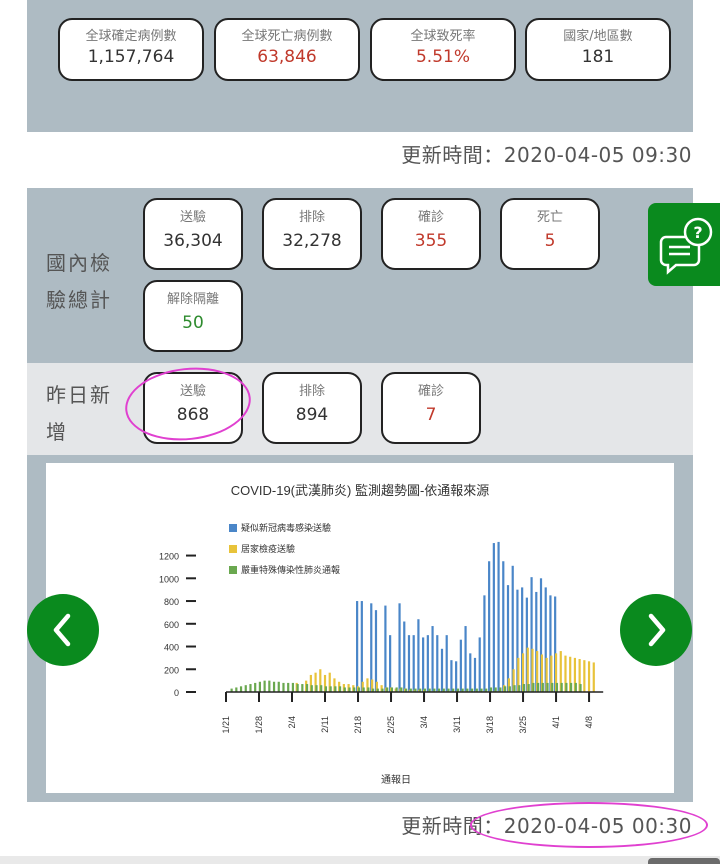 The height and width of the screenshot is (864, 720). Describe the element at coordinates (193, 241) in the screenshot. I see `stat-value: 36,304` at that location.